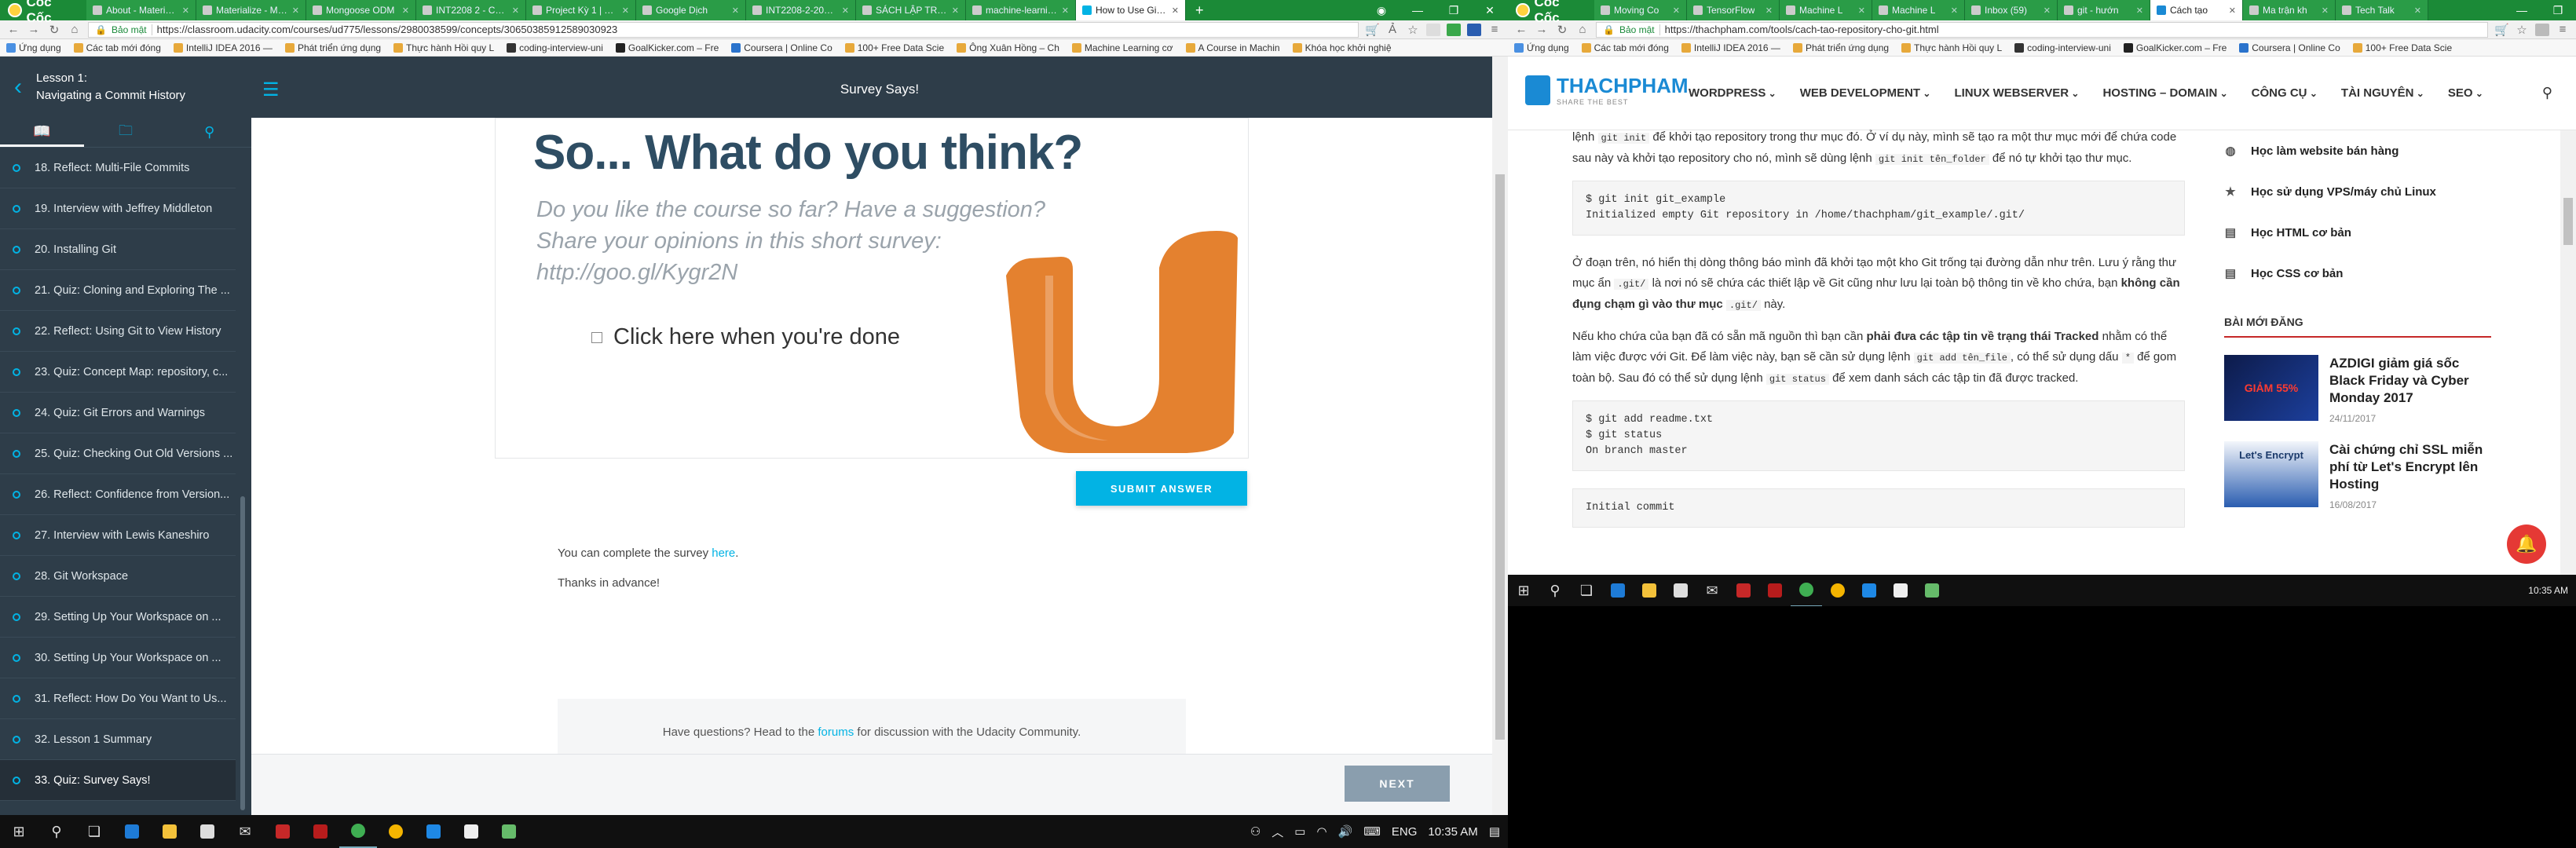 This screenshot has width=2576, height=848. I want to click on forums-link: forums, so click(836, 733).